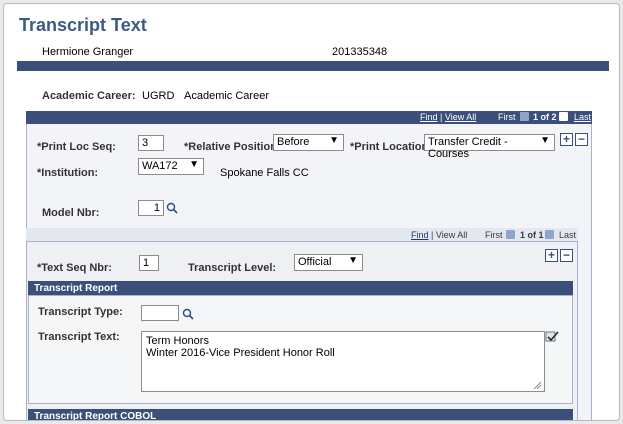  Describe the element at coordinates (300, 414) in the screenshot. I see `transcript-report-cobol-header: Transcript Report COBOL` at that location.